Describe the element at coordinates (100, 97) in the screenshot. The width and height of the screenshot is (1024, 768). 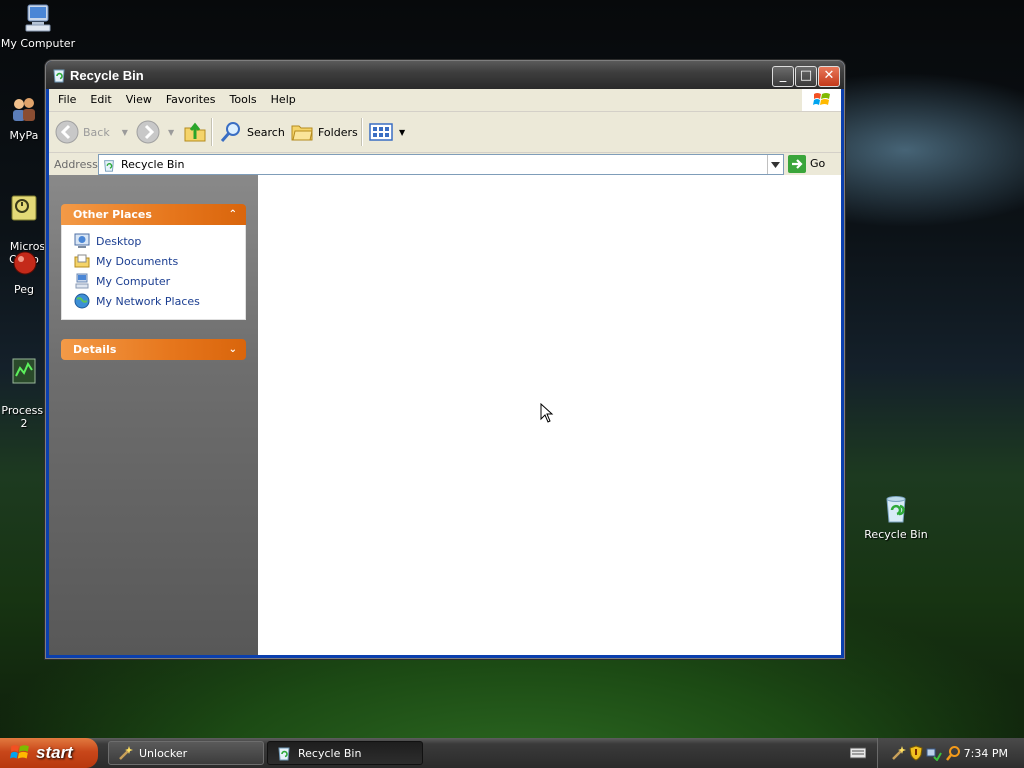
I see `menu-edit: Edit` at that location.